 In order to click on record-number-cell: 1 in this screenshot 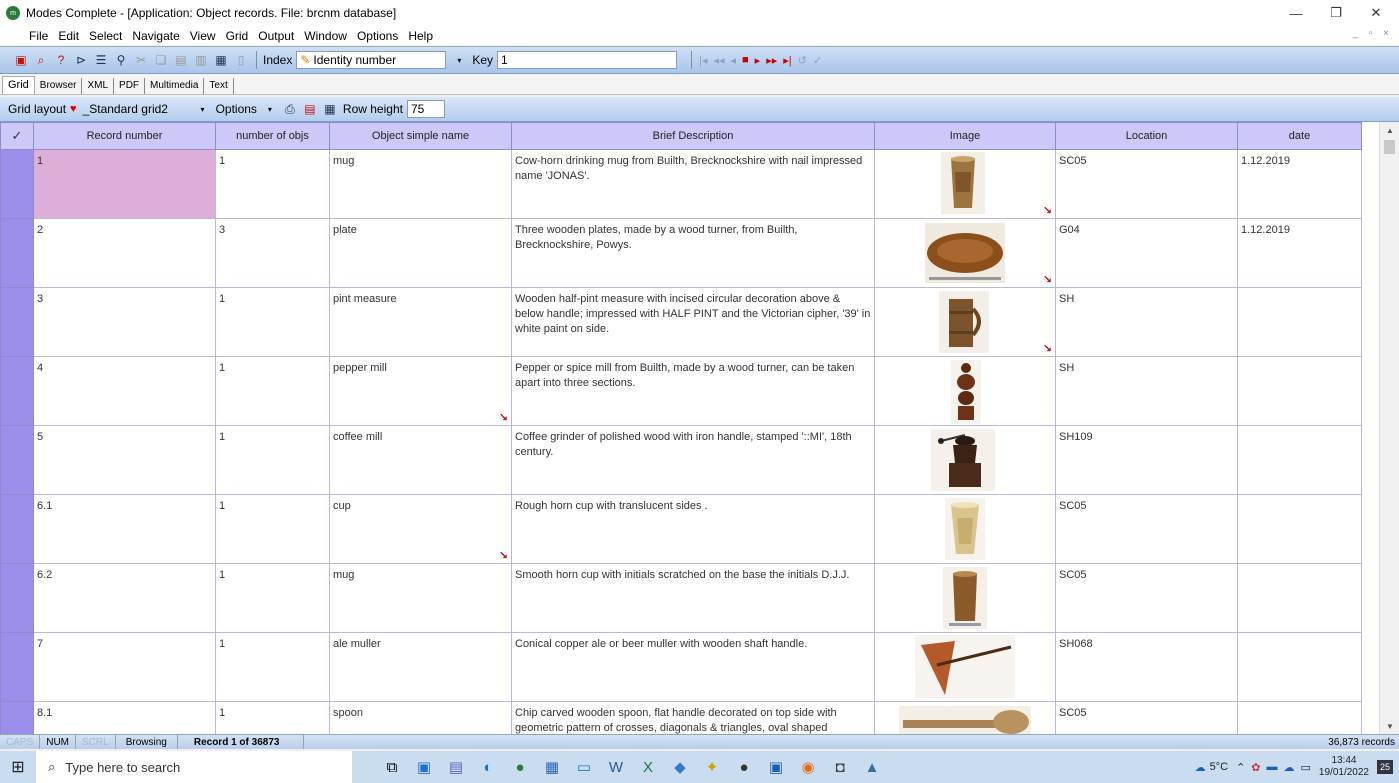, I will do `click(124, 184)`.